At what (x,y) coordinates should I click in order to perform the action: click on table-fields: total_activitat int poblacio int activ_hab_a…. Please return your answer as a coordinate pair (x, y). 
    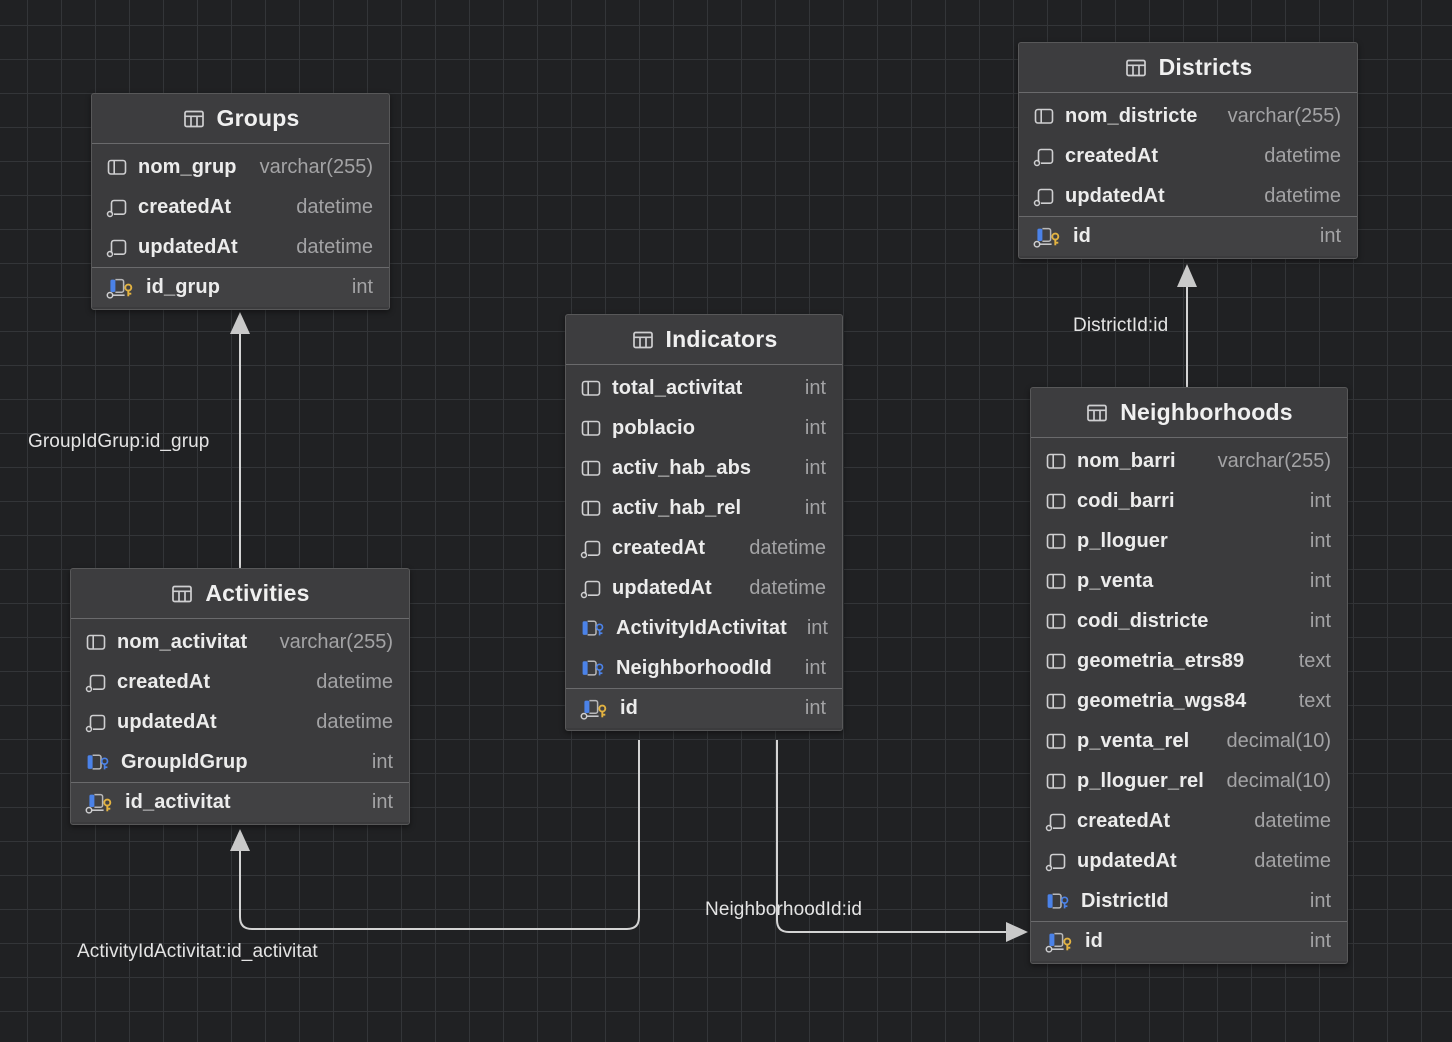
    Looking at the image, I should click on (704, 547).